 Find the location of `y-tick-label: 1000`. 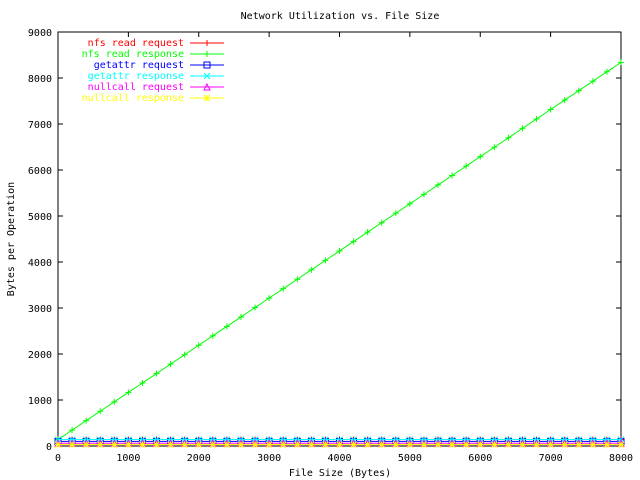

y-tick-label: 1000 is located at coordinates (40, 401).